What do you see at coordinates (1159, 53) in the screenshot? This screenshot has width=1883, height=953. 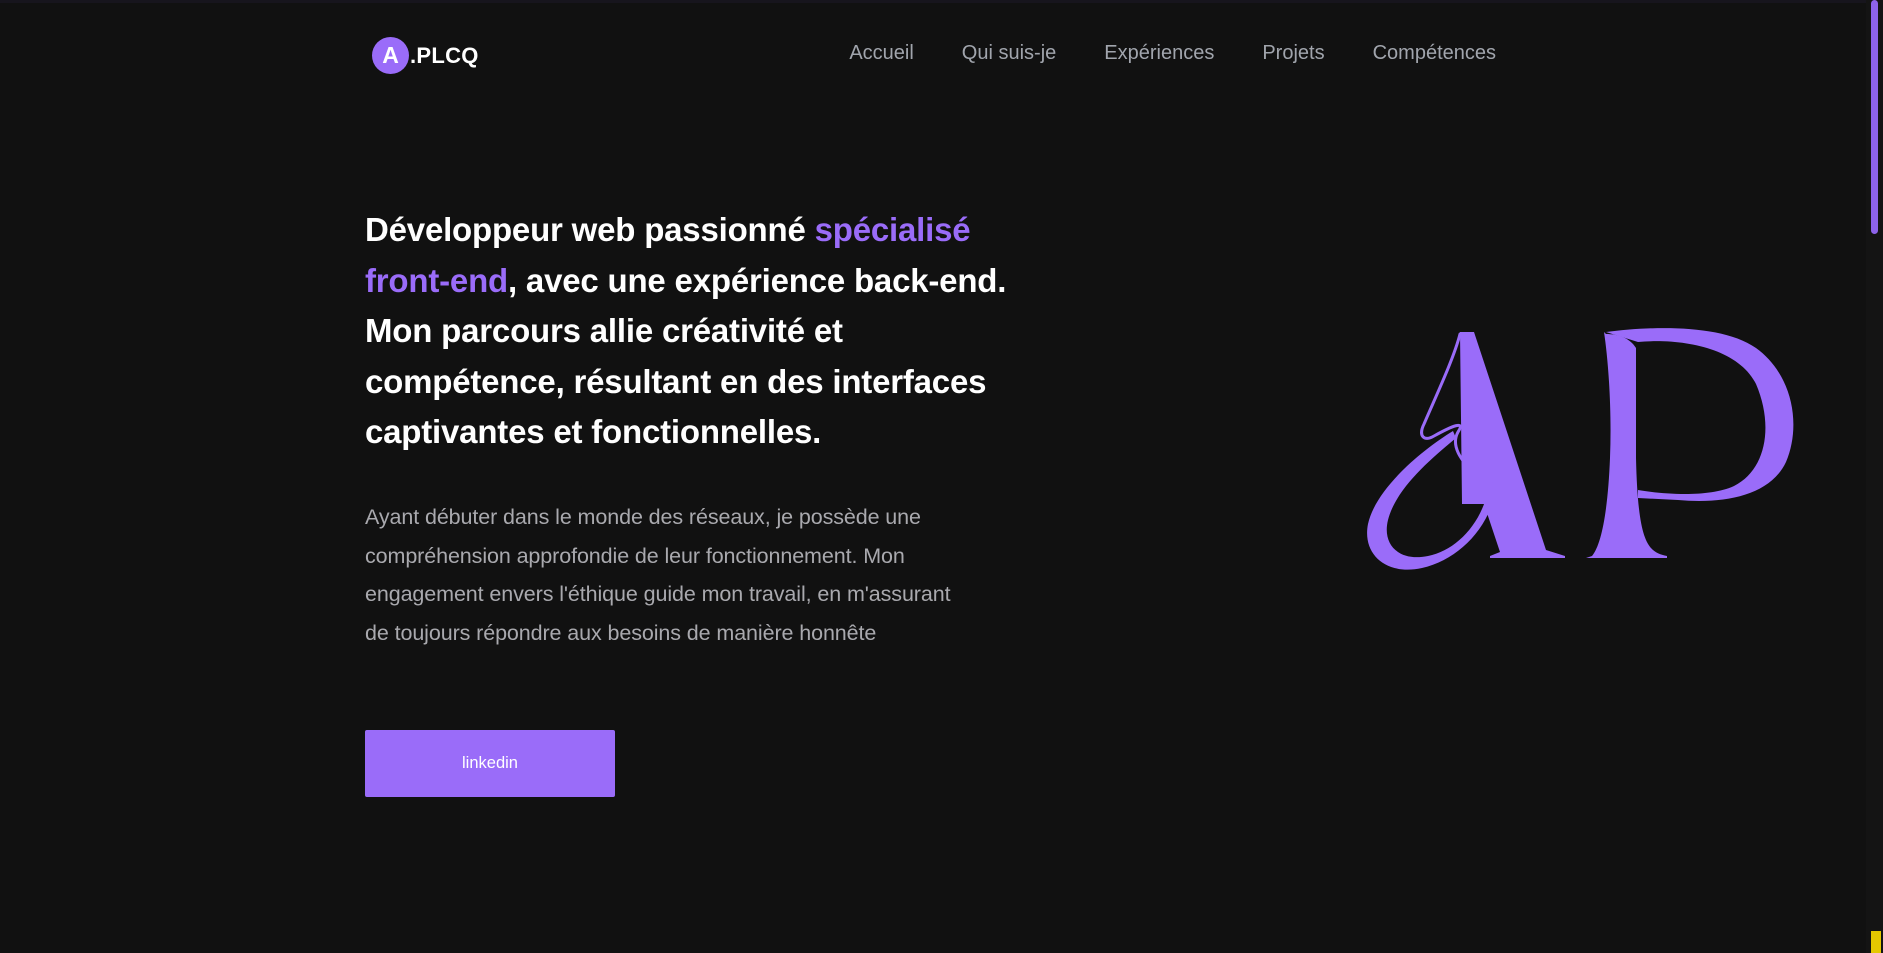 I see `nav-link-experiences: Expériences` at bounding box center [1159, 53].